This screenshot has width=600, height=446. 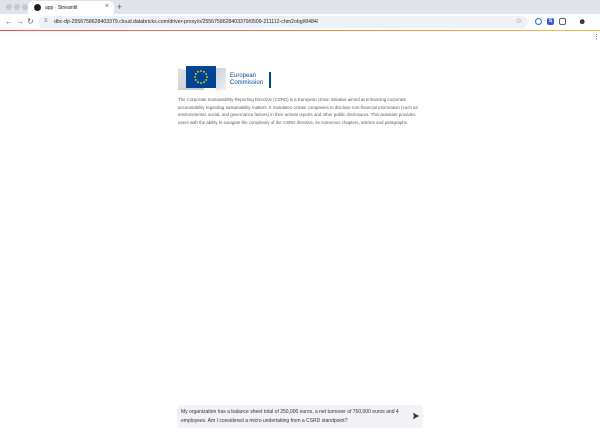 I want to click on reload-icon: ↻, so click(x=30, y=22).